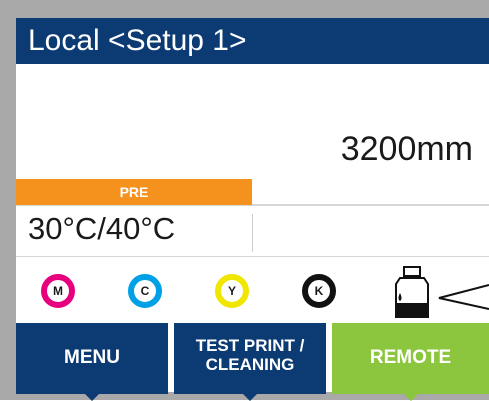 The image size is (489, 401). What do you see at coordinates (92, 357) in the screenshot?
I see `menu-button-label: MENU` at bounding box center [92, 357].